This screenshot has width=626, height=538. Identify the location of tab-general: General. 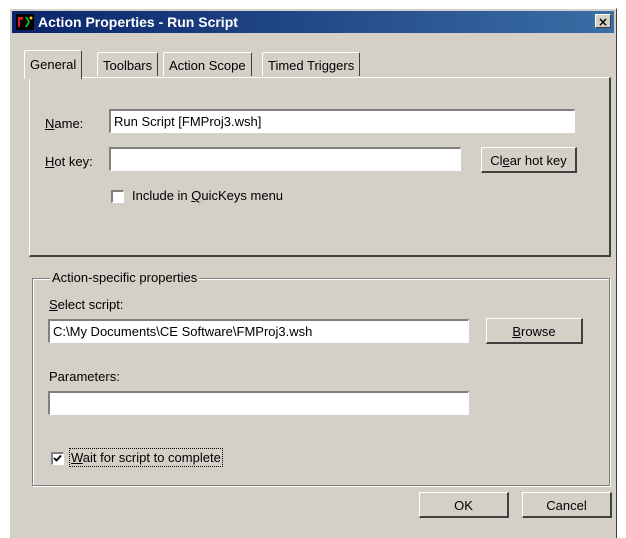
(53, 64).